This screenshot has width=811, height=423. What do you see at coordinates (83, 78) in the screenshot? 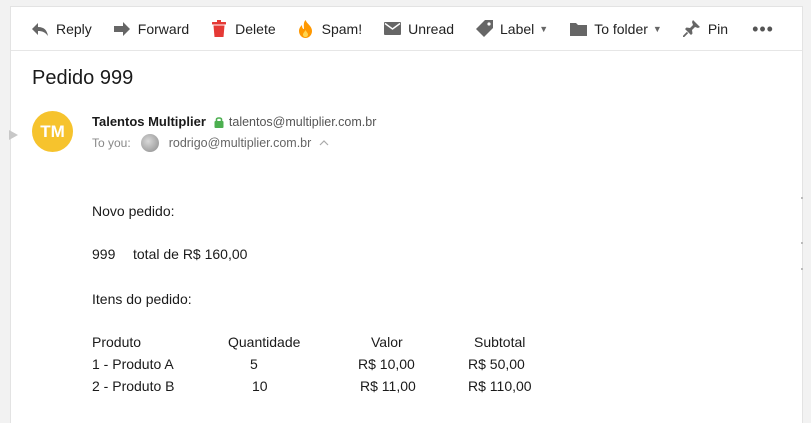
I see `message-subject: Pedido 999` at bounding box center [83, 78].